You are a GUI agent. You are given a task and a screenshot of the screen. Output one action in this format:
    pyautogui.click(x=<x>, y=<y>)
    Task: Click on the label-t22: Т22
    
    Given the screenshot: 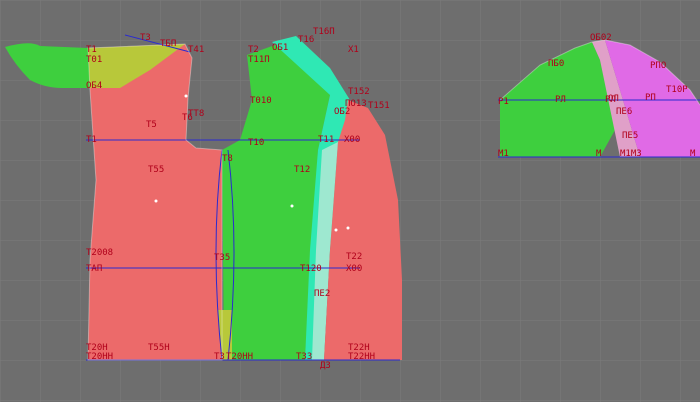 What is the action you would take?
    pyautogui.click(x=354, y=257)
    